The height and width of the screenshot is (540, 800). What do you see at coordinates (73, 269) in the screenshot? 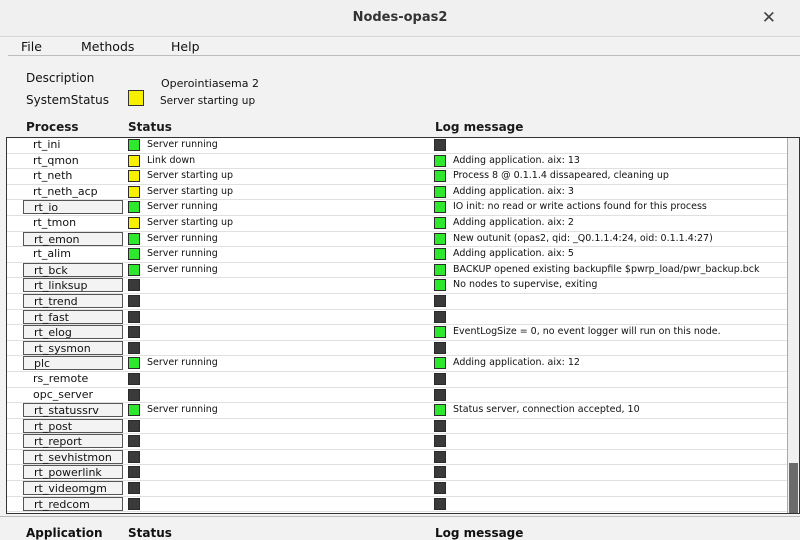
I see `process-name: rt_bck` at bounding box center [73, 269].